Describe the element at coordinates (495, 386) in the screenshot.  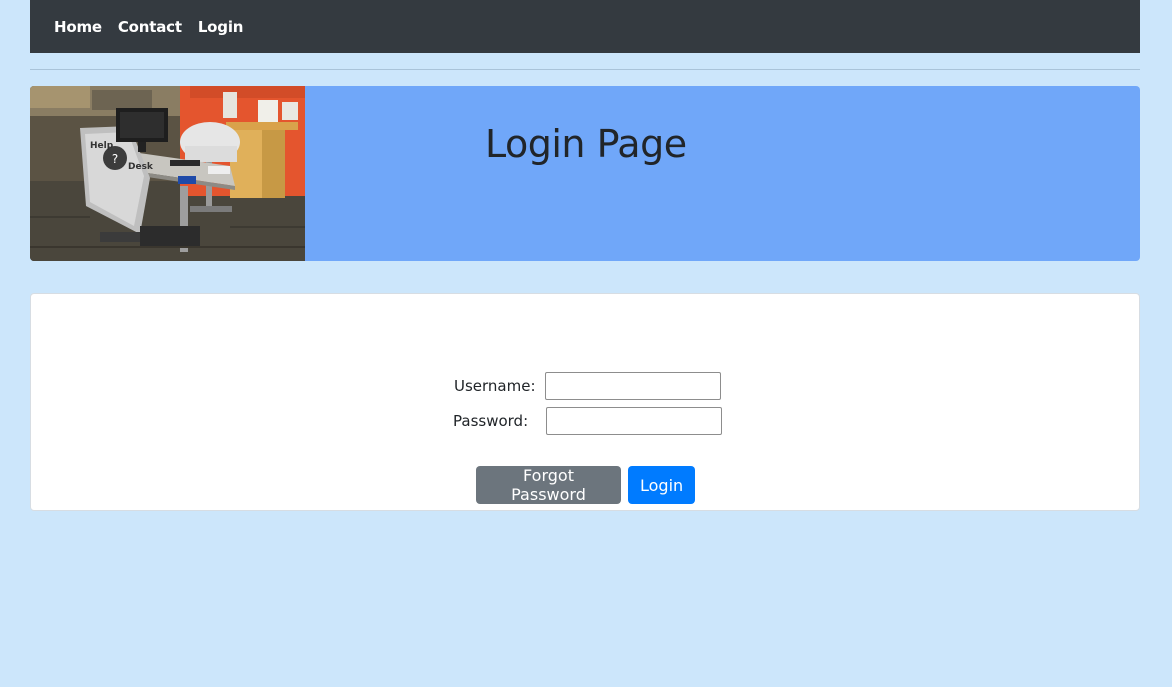
I see `username-label: Username:` at that location.